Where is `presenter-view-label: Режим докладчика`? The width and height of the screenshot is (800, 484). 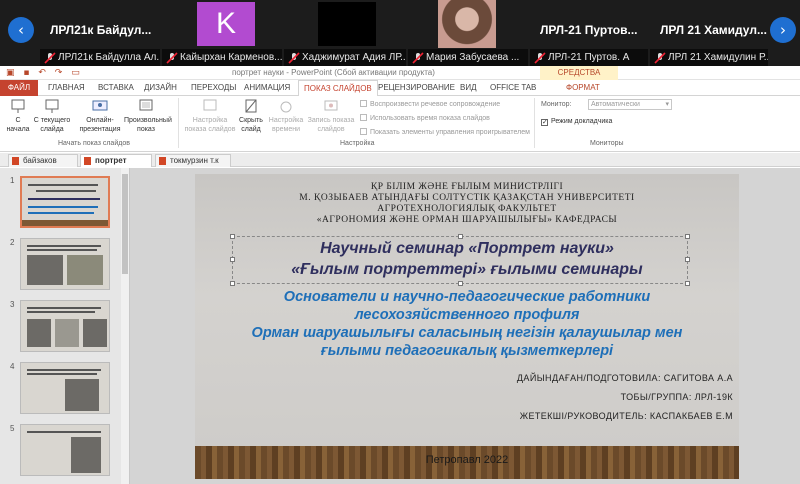 presenter-view-label: Режим докладчика is located at coordinates (582, 121).